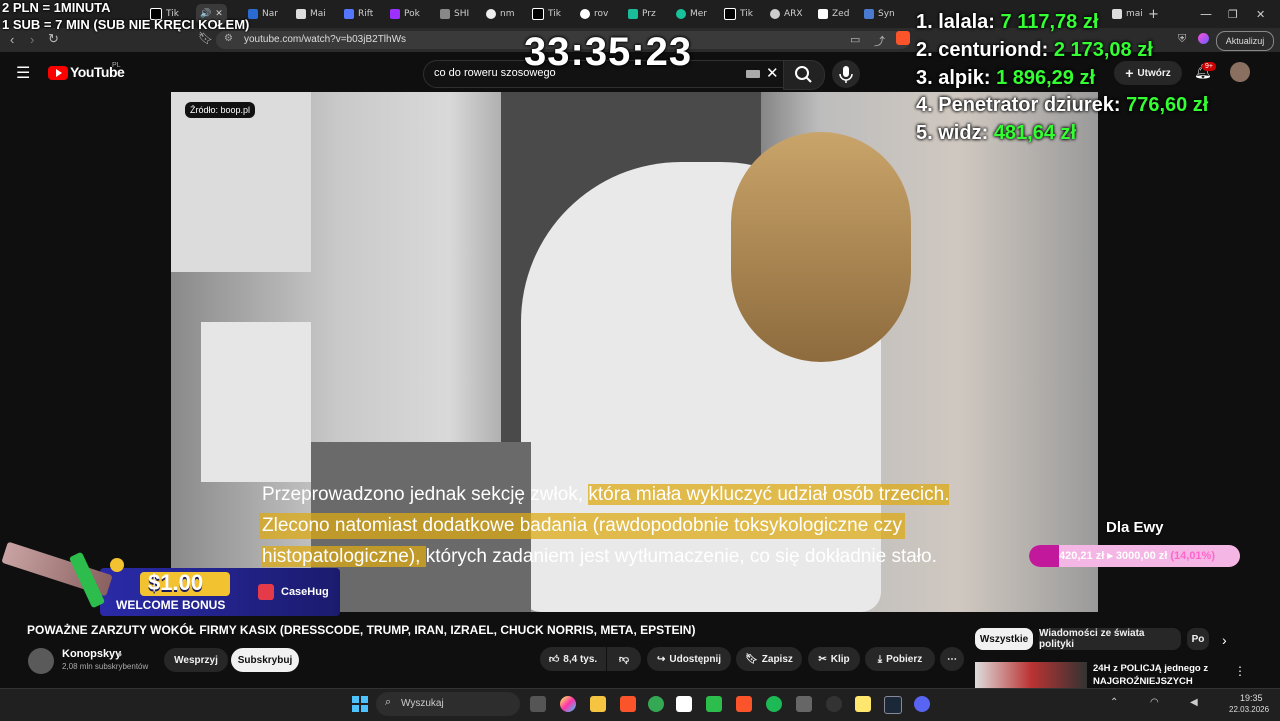 The image size is (1280, 721). What do you see at coordinates (753, 74) in the screenshot?
I see `keyboard-icon` at bounding box center [753, 74].